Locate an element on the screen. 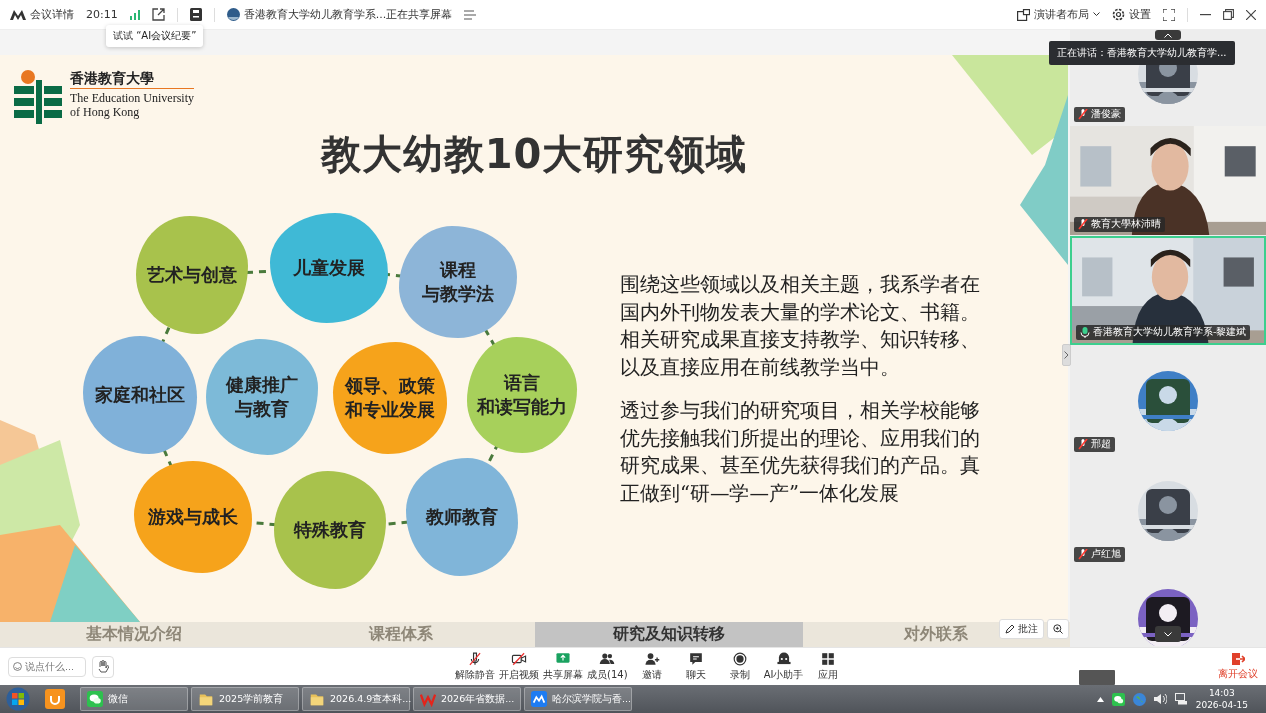 This screenshot has height=713, width=1266. avatar-icon is located at coordinates (233, 14).